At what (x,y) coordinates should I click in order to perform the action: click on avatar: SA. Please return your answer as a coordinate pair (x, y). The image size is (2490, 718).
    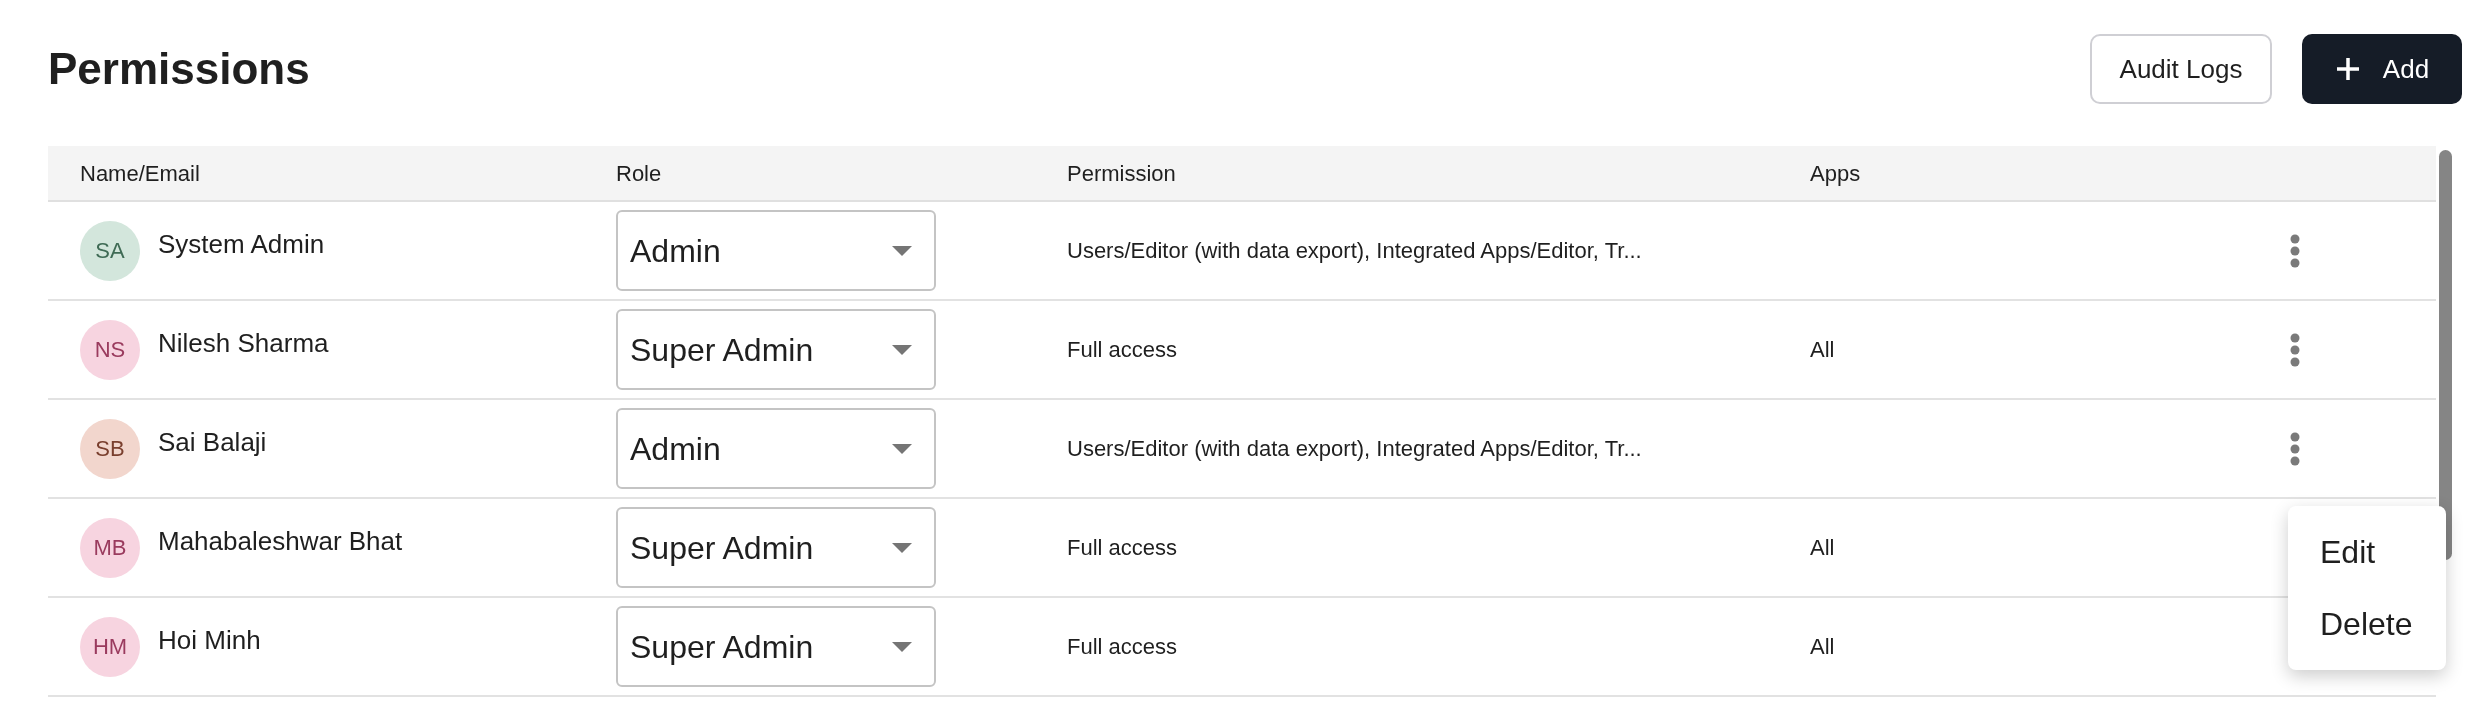
    Looking at the image, I should click on (110, 250).